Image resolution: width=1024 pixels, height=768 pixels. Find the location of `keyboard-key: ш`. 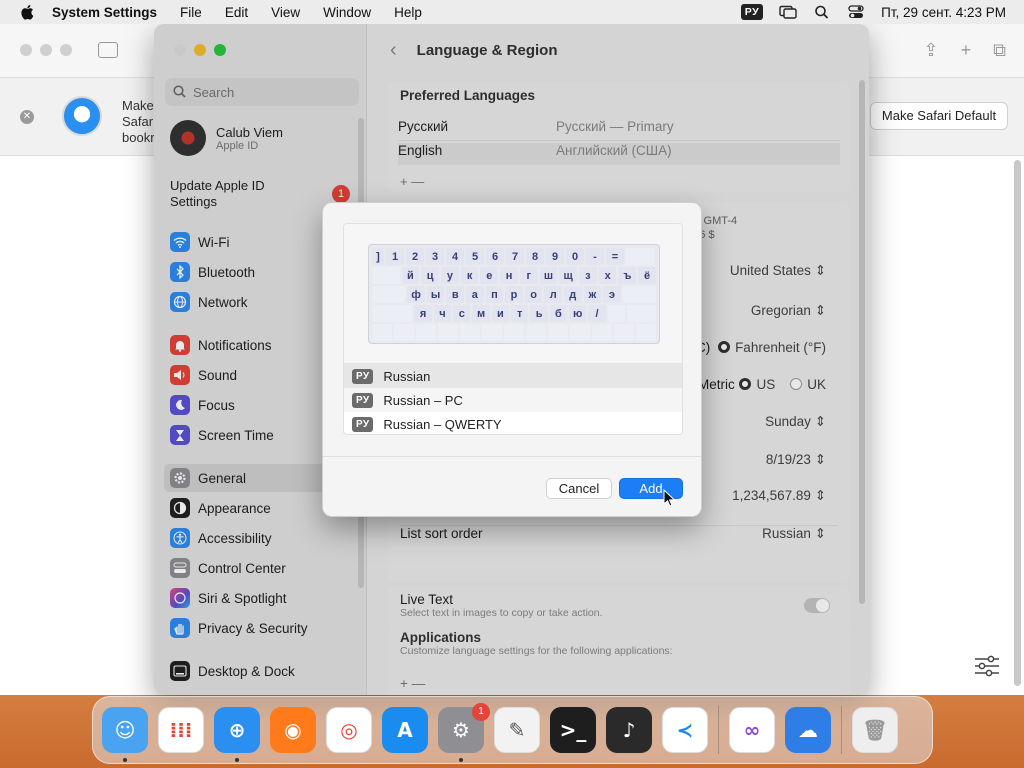

keyboard-key: ш is located at coordinates (548, 275).